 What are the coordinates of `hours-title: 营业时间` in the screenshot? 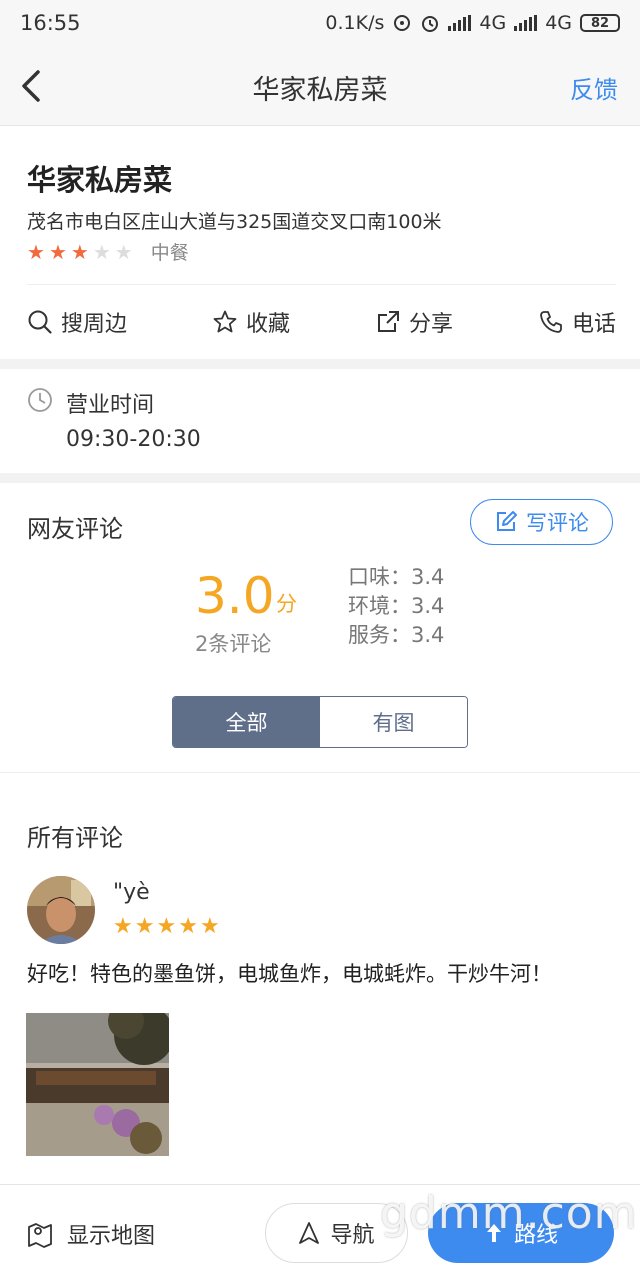 It's located at (110, 405).